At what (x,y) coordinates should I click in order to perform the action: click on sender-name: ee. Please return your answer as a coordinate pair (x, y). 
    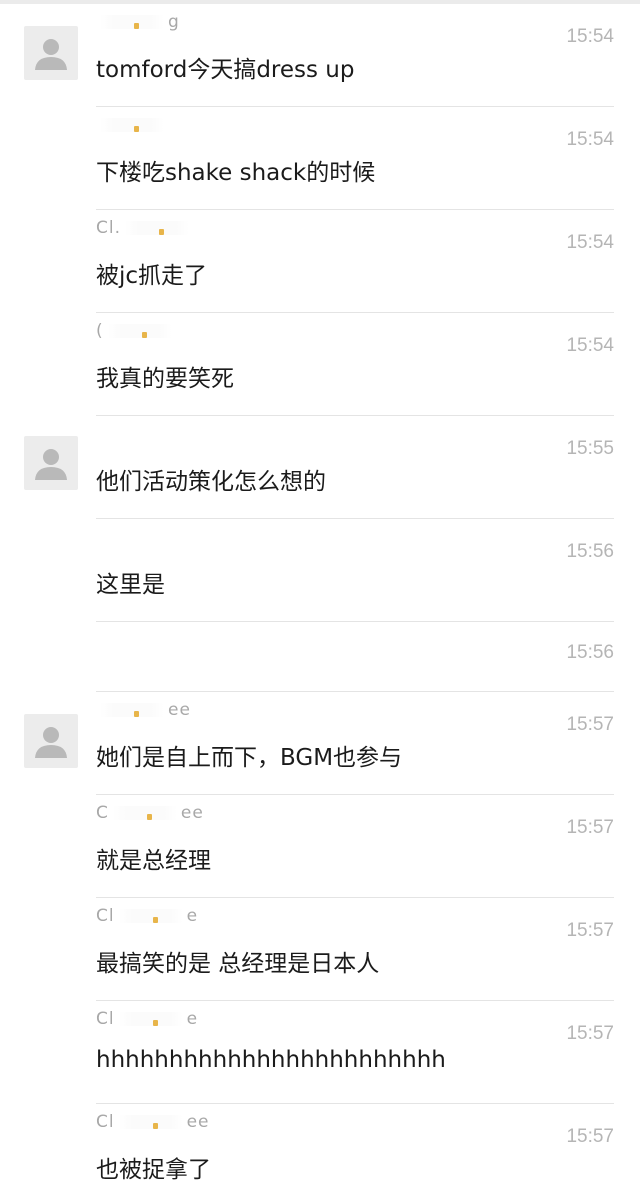
    Looking at the image, I should click on (143, 710).